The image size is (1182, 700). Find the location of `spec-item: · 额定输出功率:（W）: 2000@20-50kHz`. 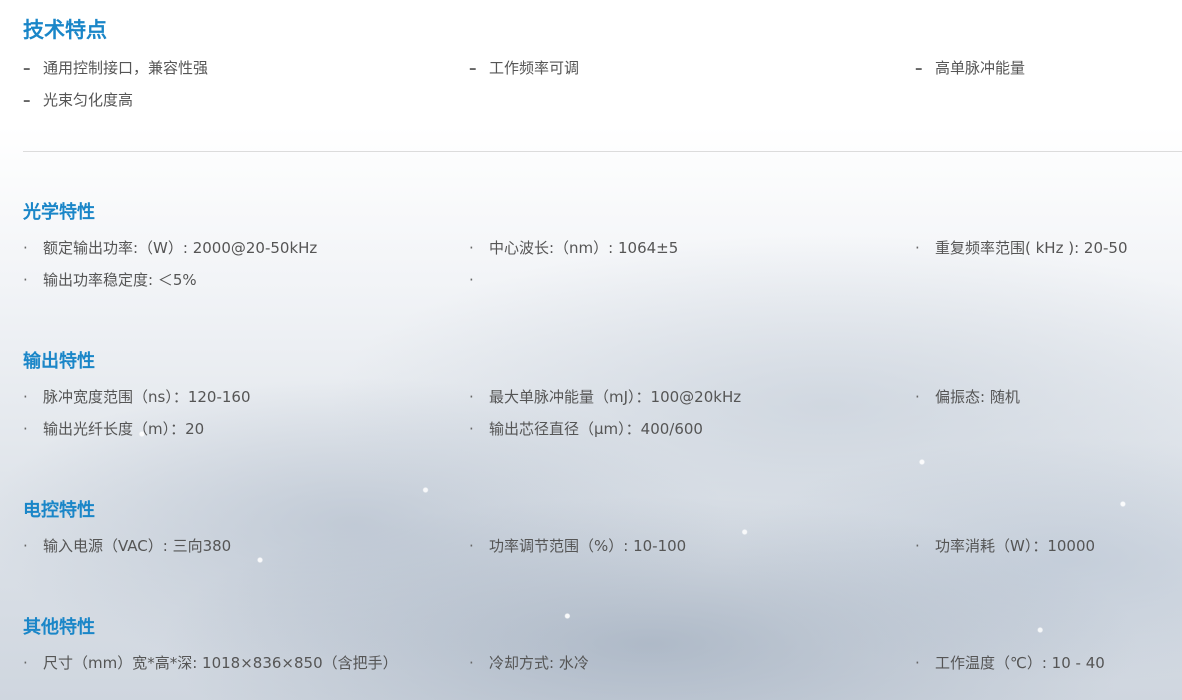

spec-item: · 额定输出功率:（W）: 2000@20-50kHz is located at coordinates (170, 248).